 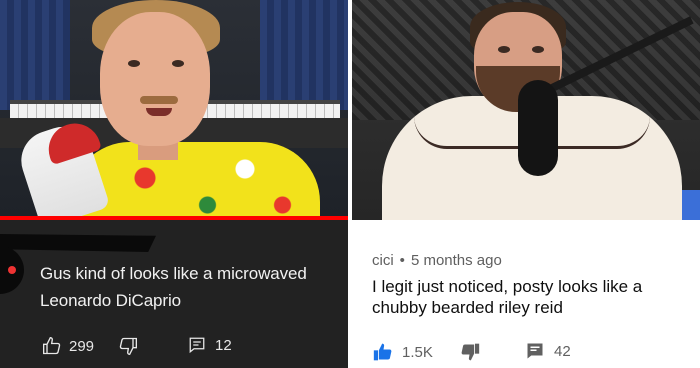 I want to click on like-button: 1.5K, so click(x=402, y=352).